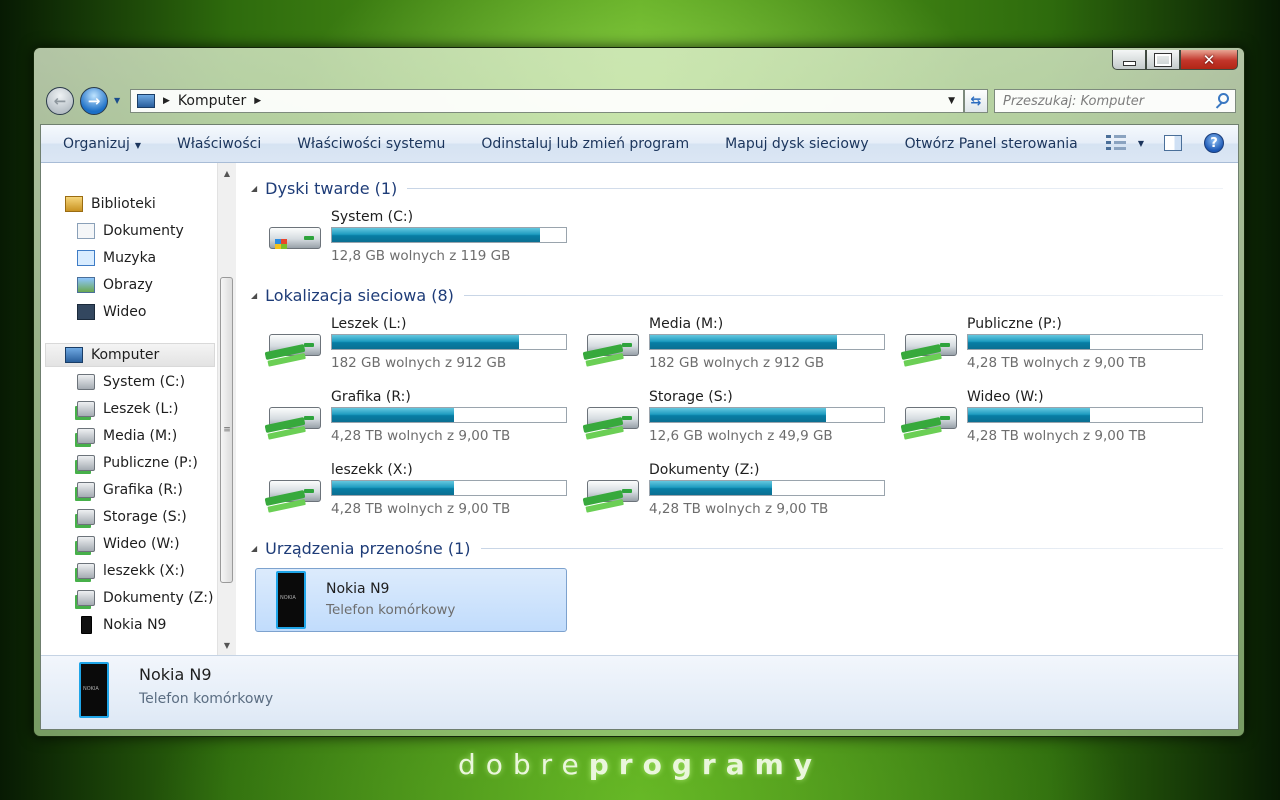 This screenshot has height=800, width=1280. Describe the element at coordinates (1141, 143) in the screenshot. I see `view-dropdown-icon: ▼` at that location.